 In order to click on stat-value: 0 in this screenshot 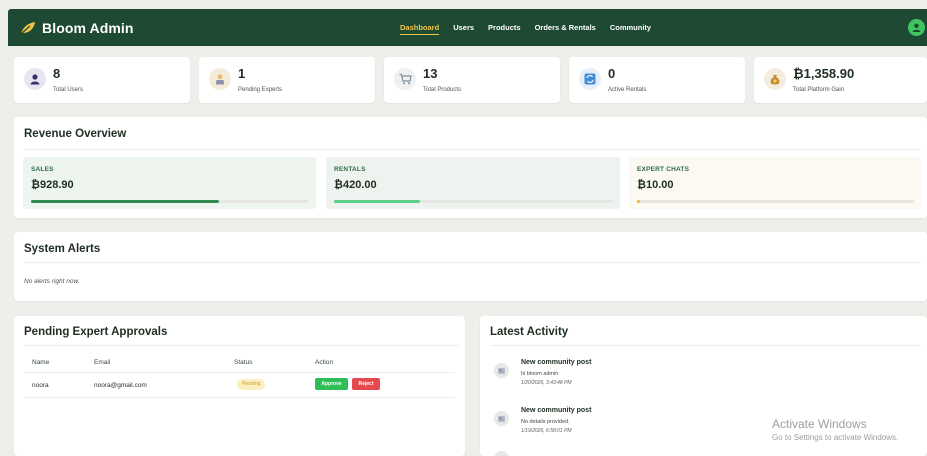, I will do `click(612, 73)`.